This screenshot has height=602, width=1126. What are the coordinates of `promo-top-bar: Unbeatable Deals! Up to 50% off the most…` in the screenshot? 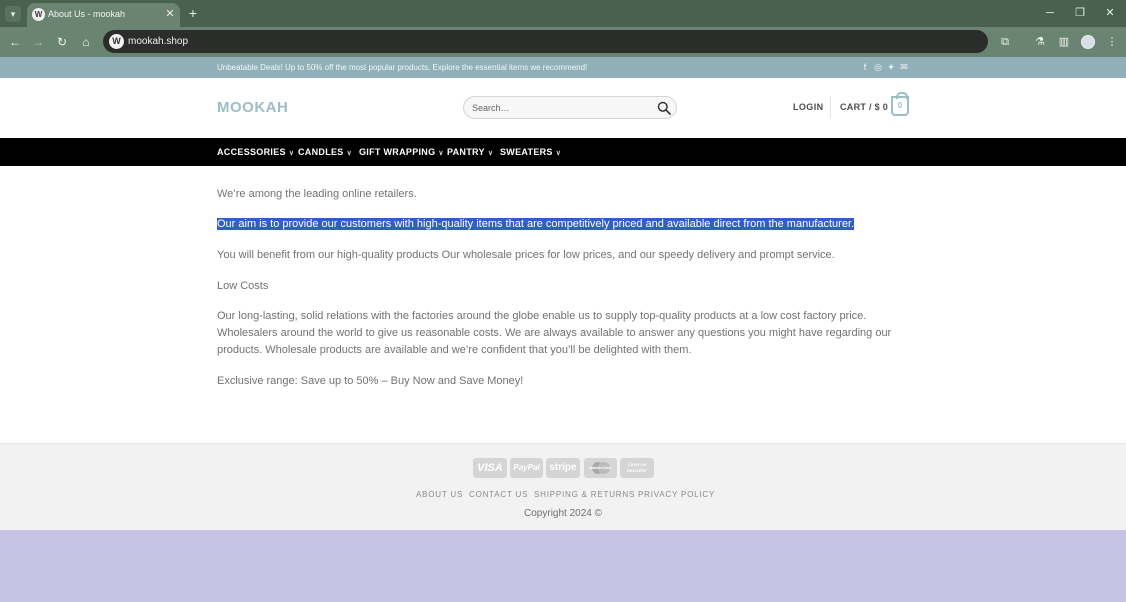 It's located at (563, 67).